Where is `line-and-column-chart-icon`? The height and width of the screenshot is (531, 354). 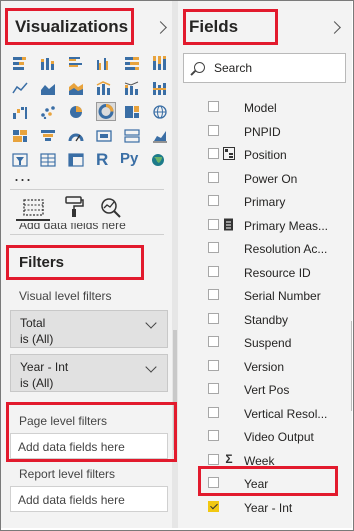
line-and-column-chart-icon is located at coordinates (104, 88).